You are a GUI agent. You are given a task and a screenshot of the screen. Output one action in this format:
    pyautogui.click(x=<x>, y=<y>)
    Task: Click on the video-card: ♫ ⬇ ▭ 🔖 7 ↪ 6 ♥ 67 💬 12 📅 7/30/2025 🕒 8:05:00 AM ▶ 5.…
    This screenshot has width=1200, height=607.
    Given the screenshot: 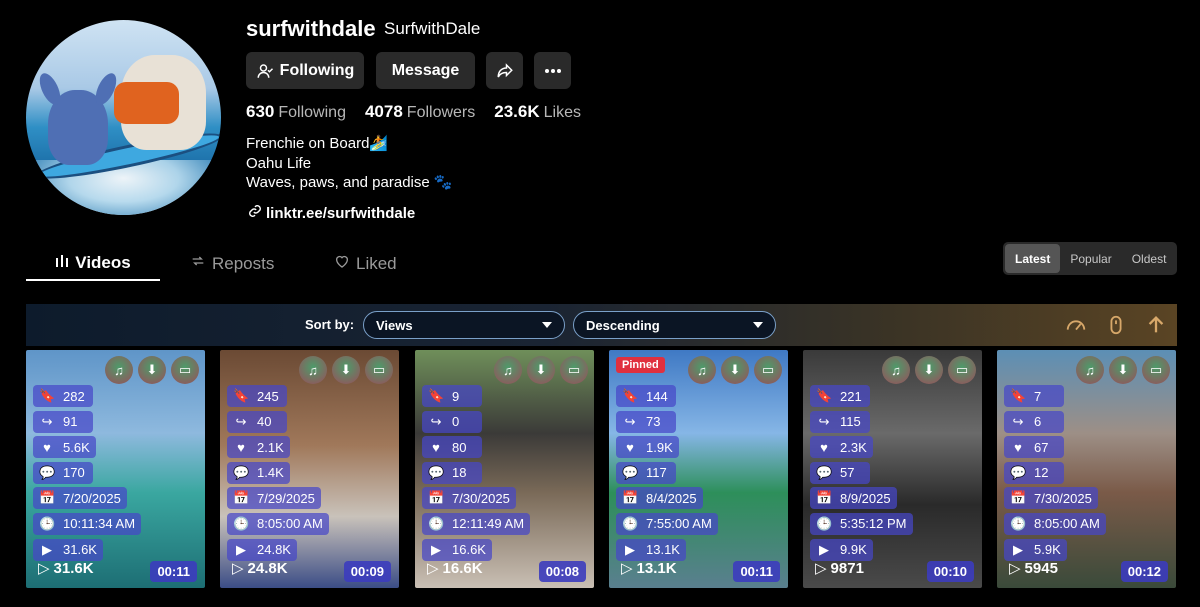 What is the action you would take?
    pyautogui.click(x=1086, y=469)
    